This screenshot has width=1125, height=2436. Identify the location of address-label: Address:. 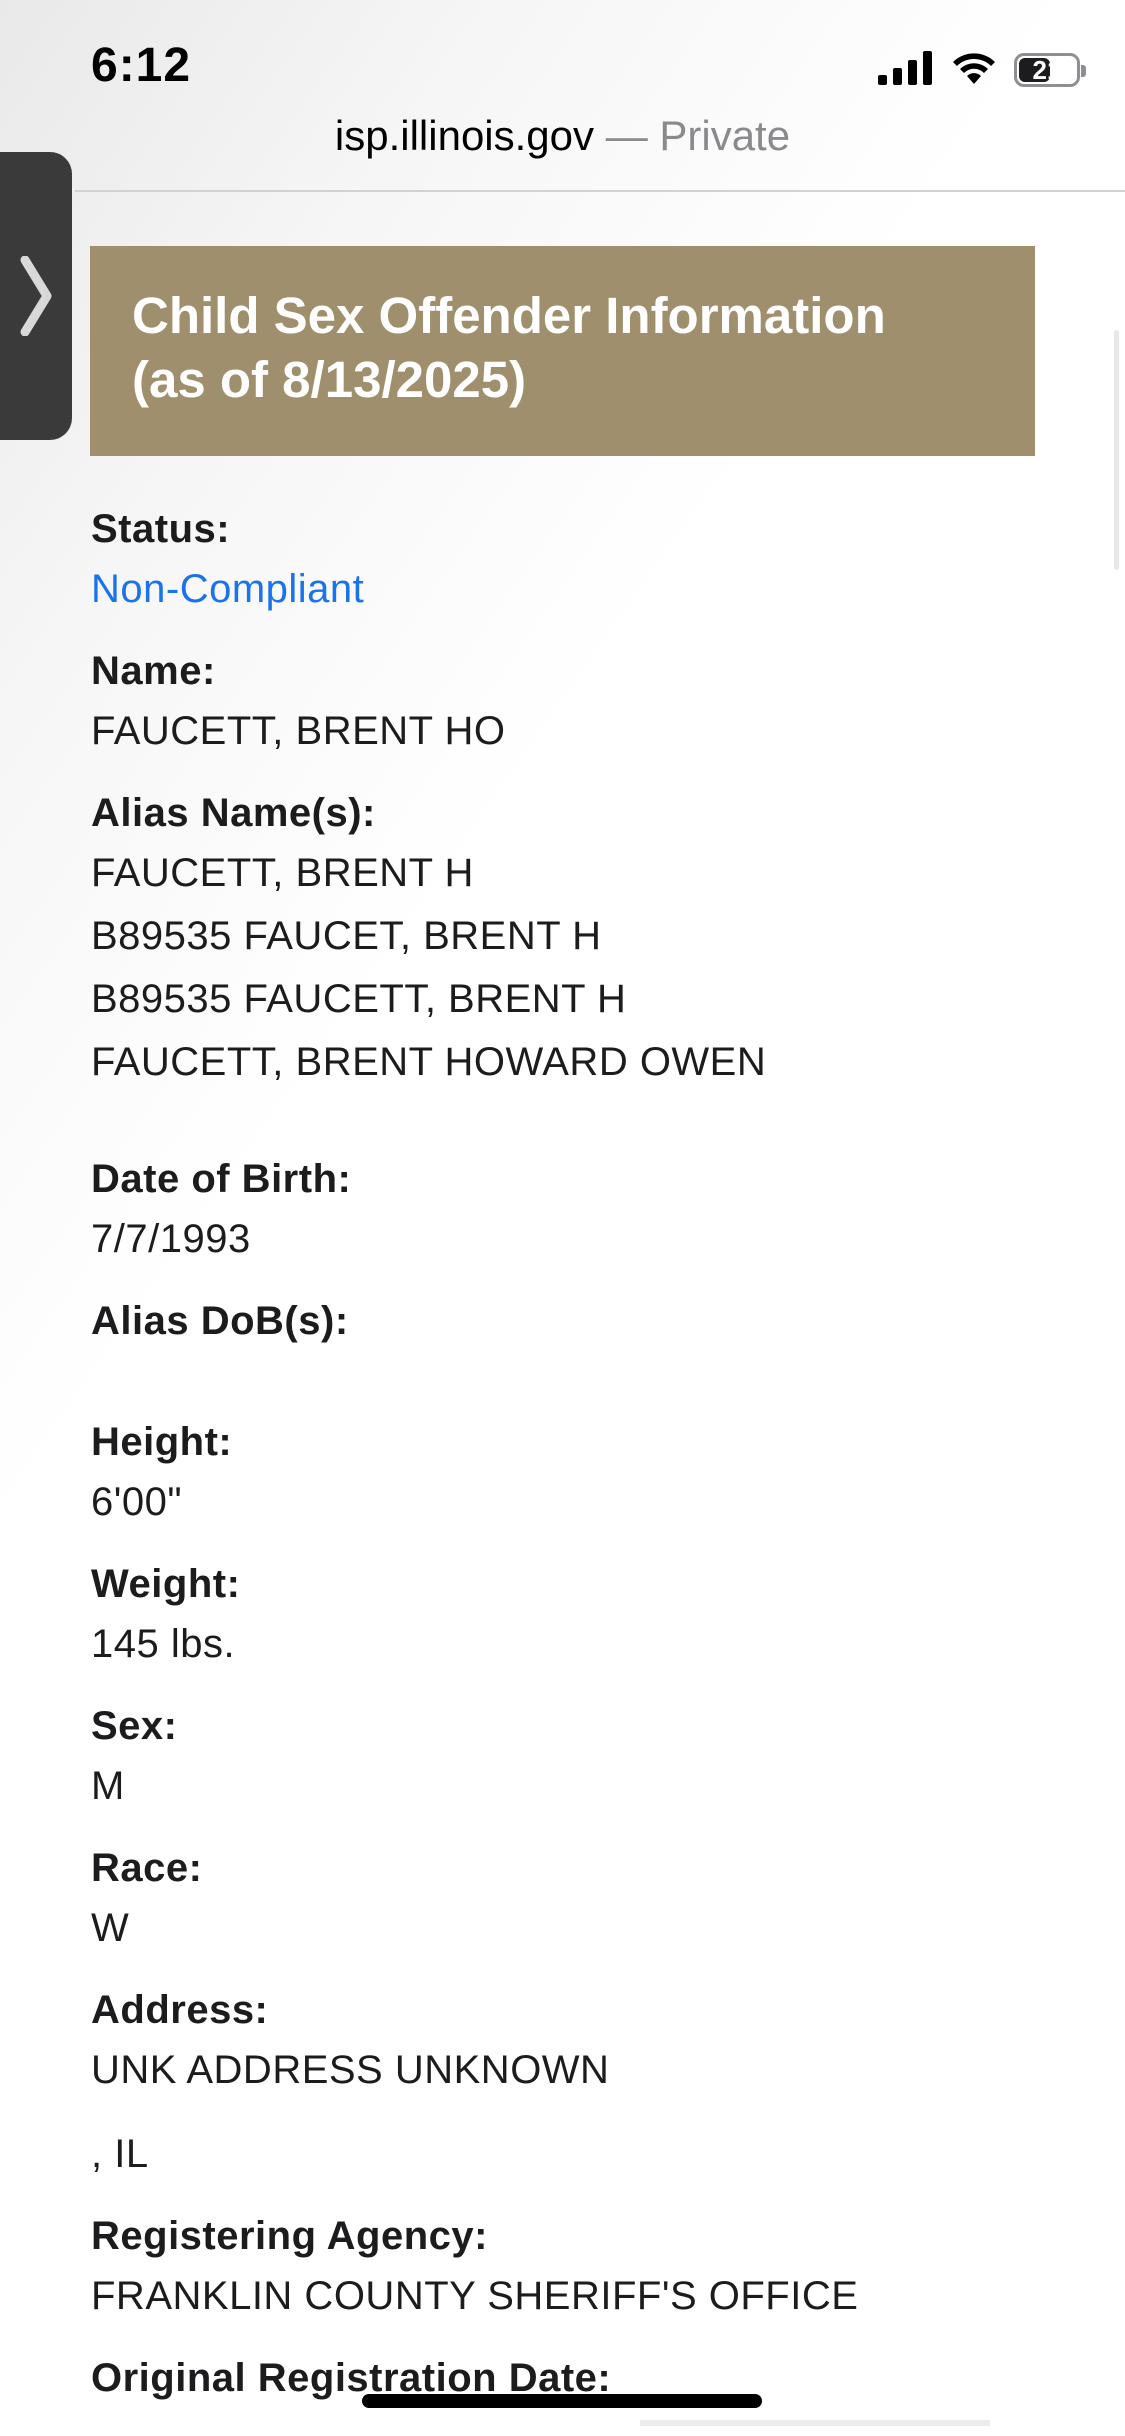
(180, 2010).